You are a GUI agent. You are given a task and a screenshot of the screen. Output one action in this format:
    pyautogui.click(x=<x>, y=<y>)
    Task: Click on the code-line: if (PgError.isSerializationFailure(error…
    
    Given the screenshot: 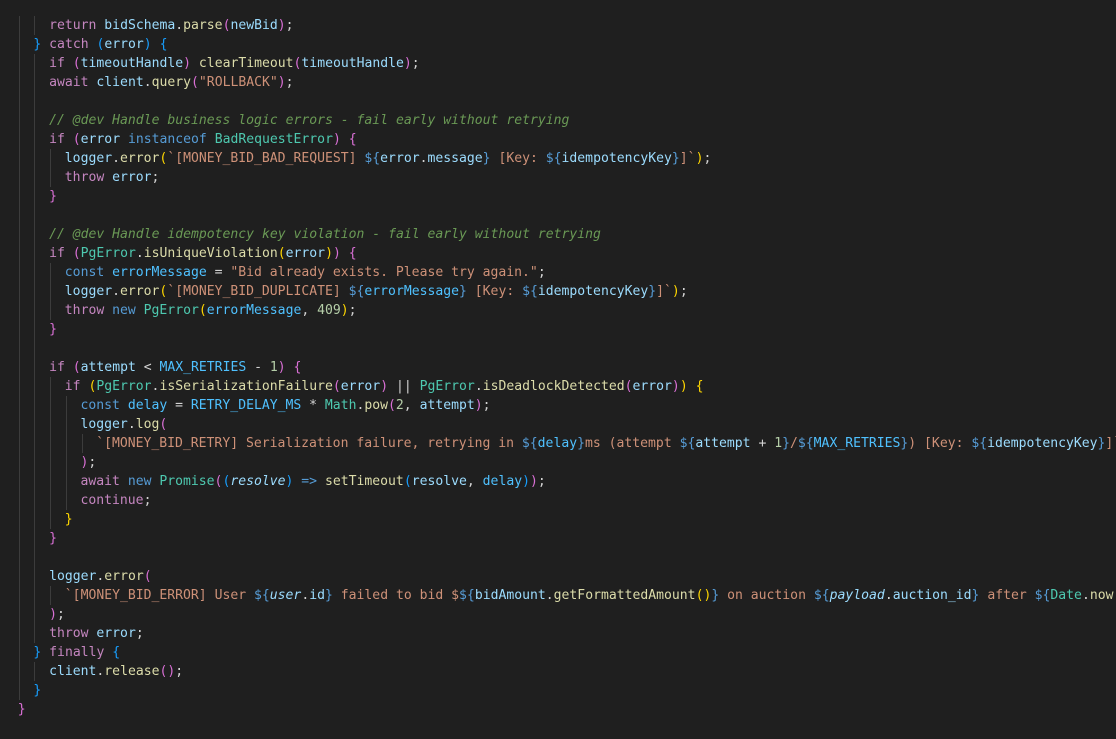 What is the action you would take?
    pyautogui.click(x=558, y=386)
    